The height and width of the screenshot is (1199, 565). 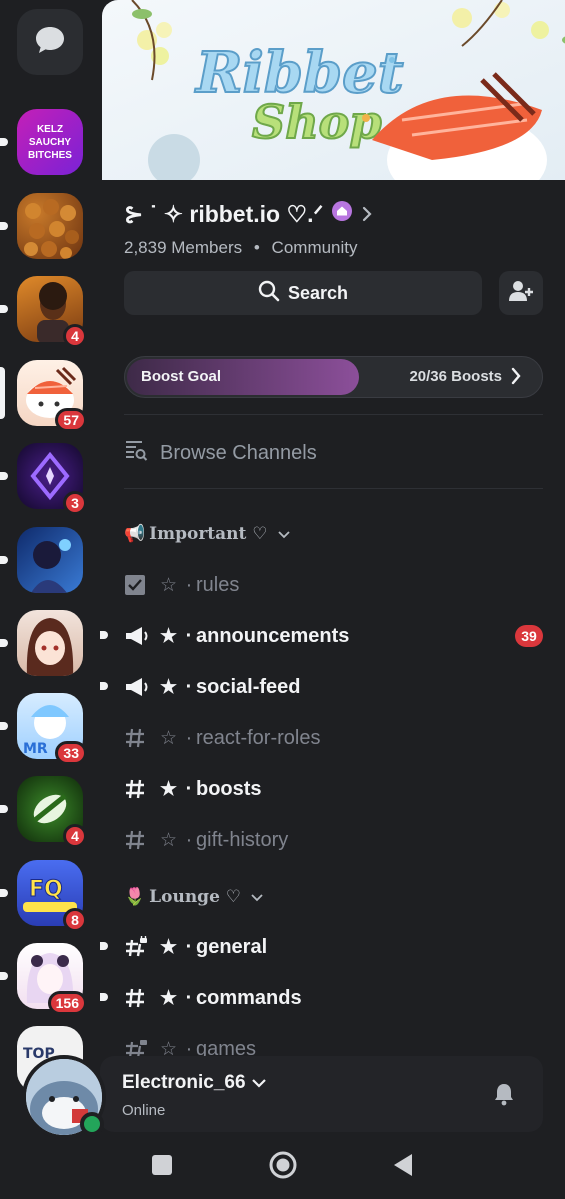 I want to click on server-ribbet: 57, so click(x=43, y=396).